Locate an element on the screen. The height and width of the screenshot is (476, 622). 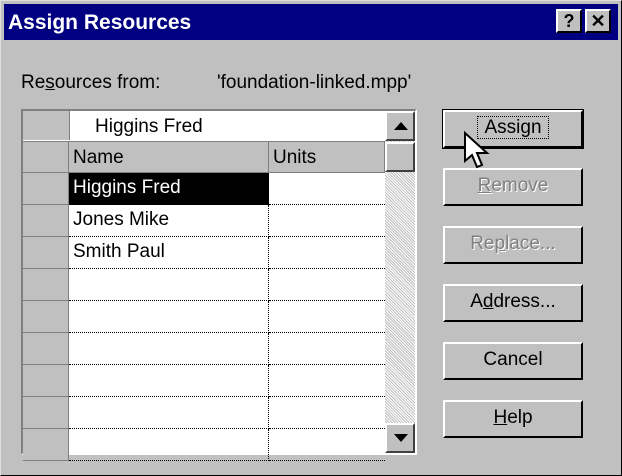
resources-from-label: Resources from: is located at coordinates (91, 82).